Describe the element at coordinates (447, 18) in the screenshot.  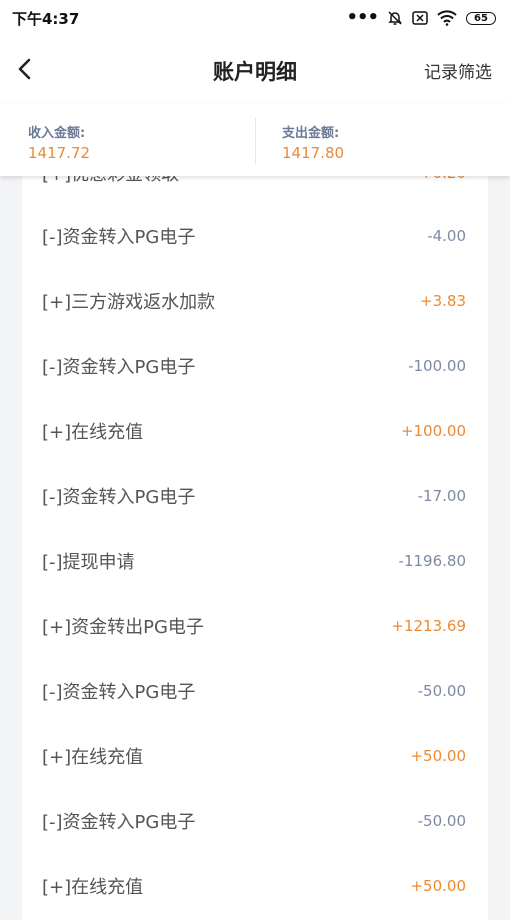
I see `wifi-icon` at that location.